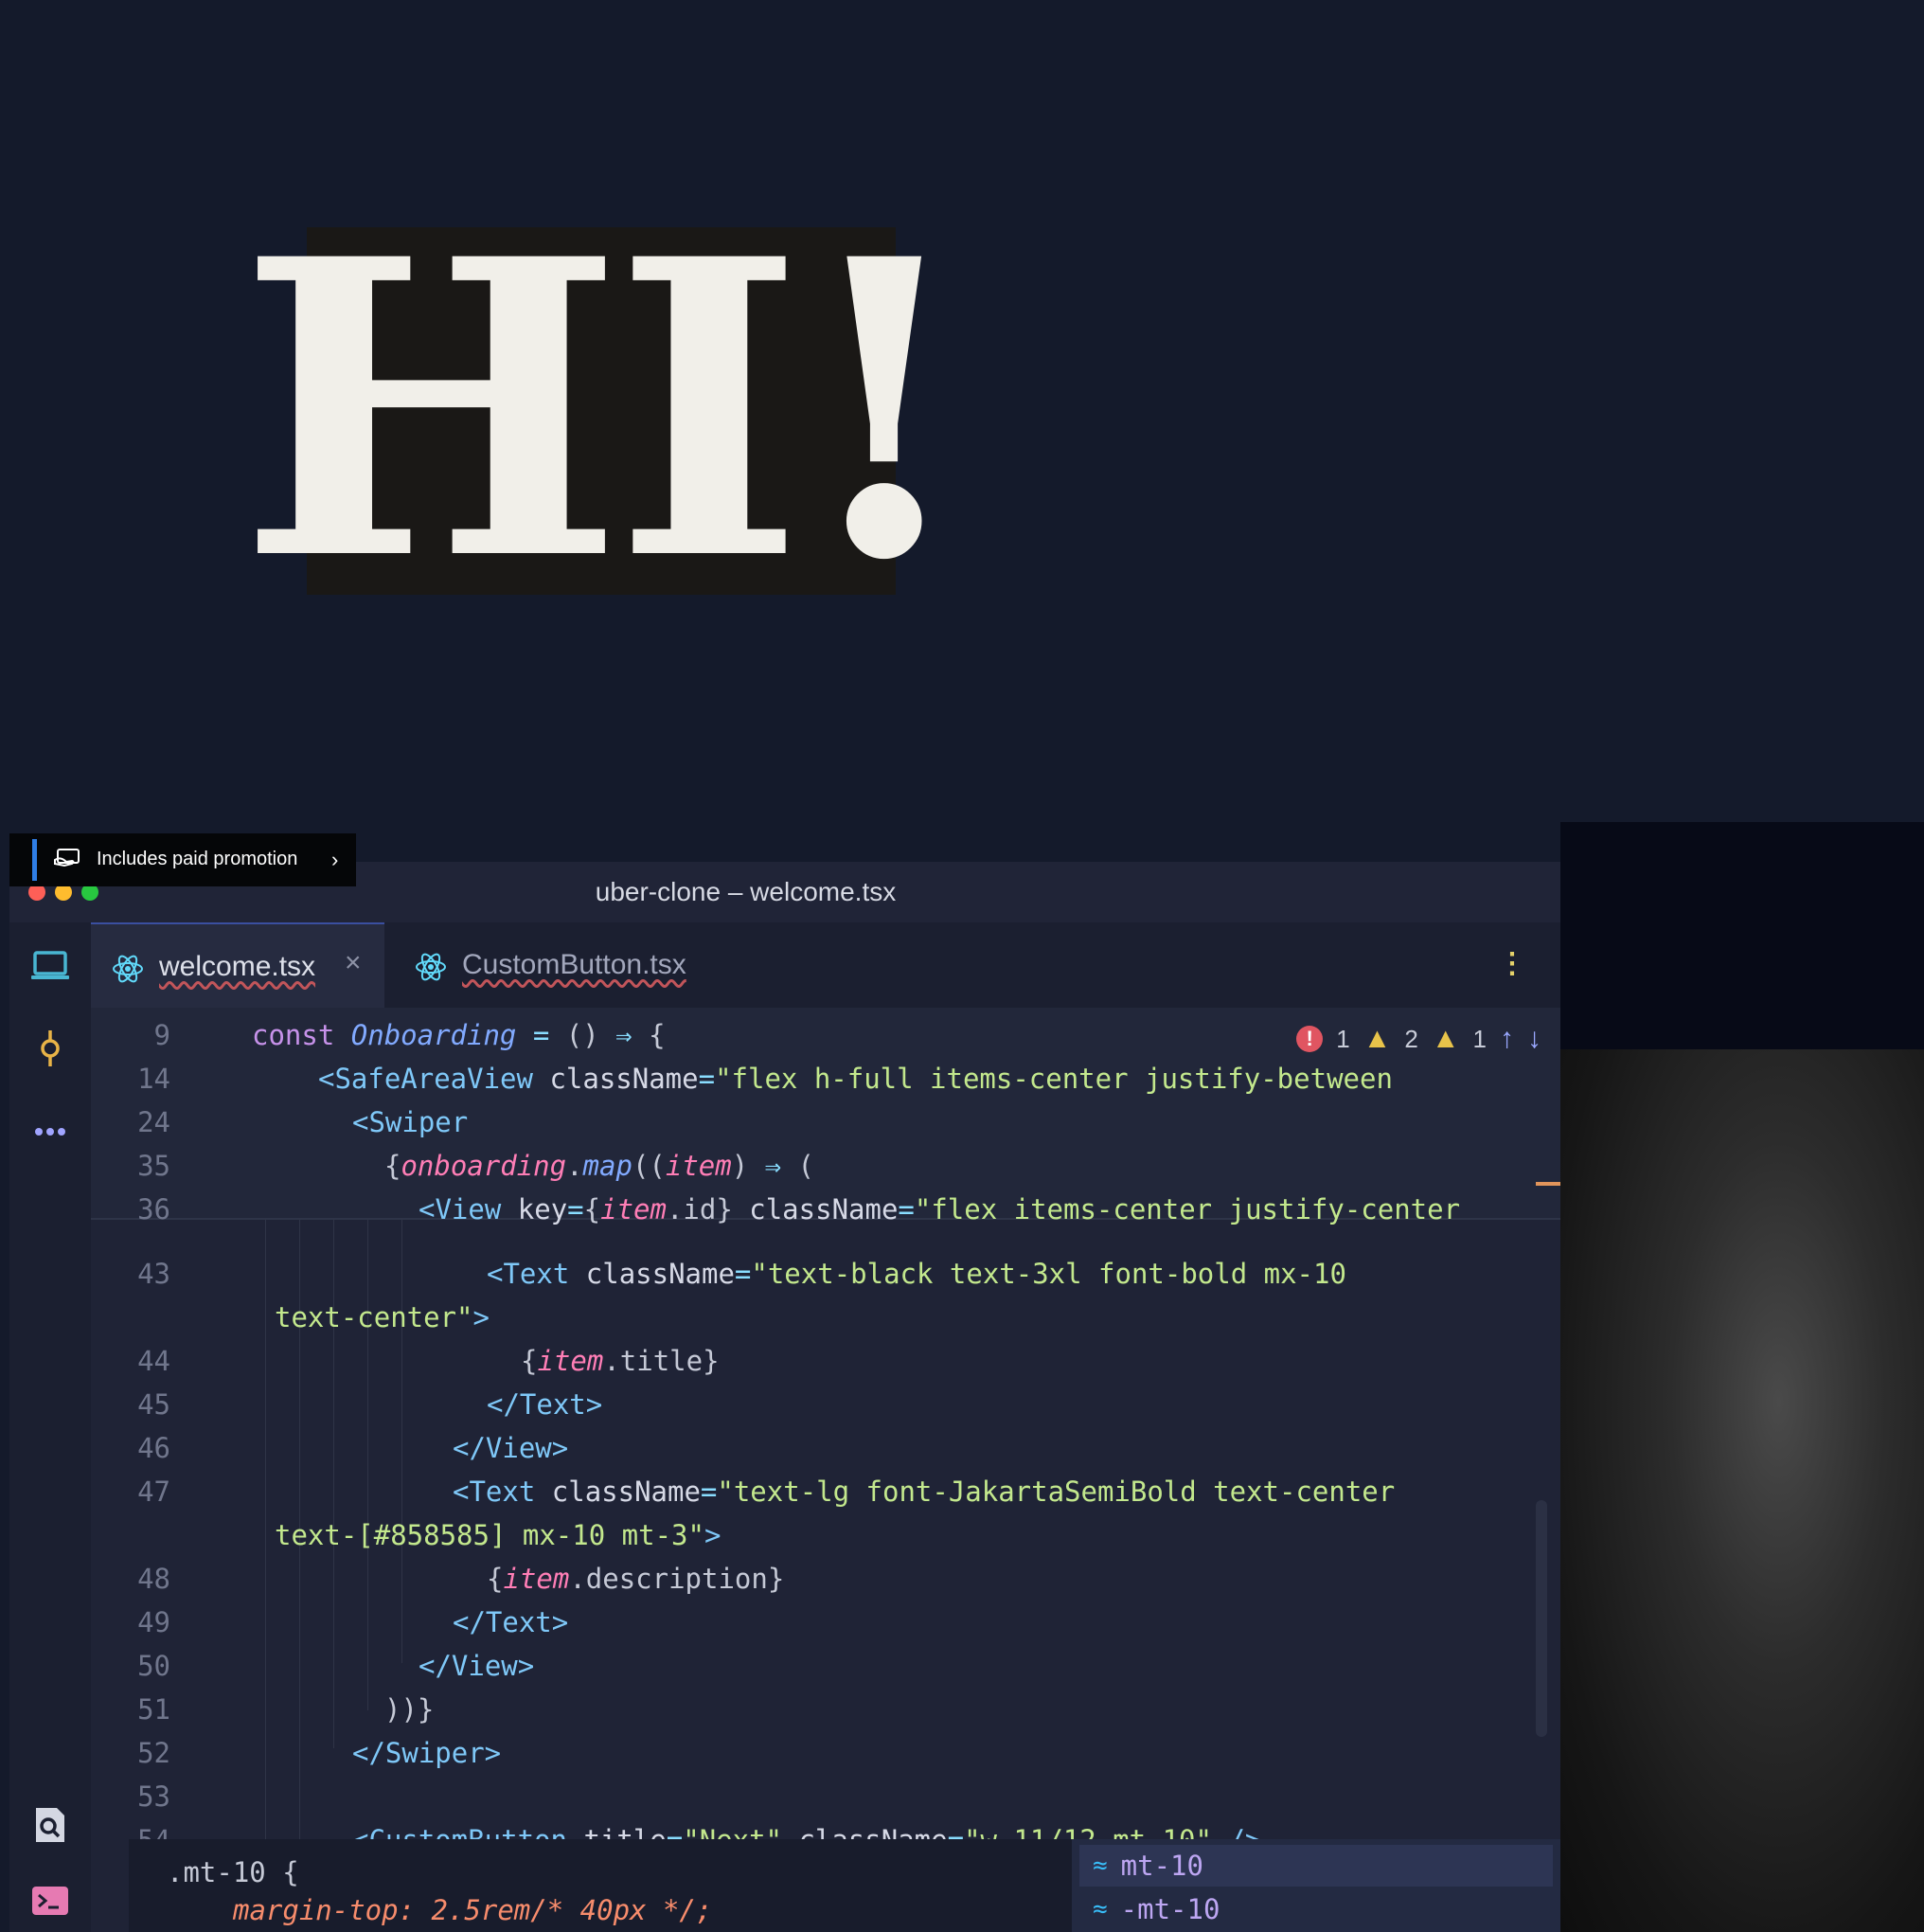 This screenshot has height=1932, width=1924. Describe the element at coordinates (353, 963) in the screenshot. I see `close-tab-icon: ×` at that location.